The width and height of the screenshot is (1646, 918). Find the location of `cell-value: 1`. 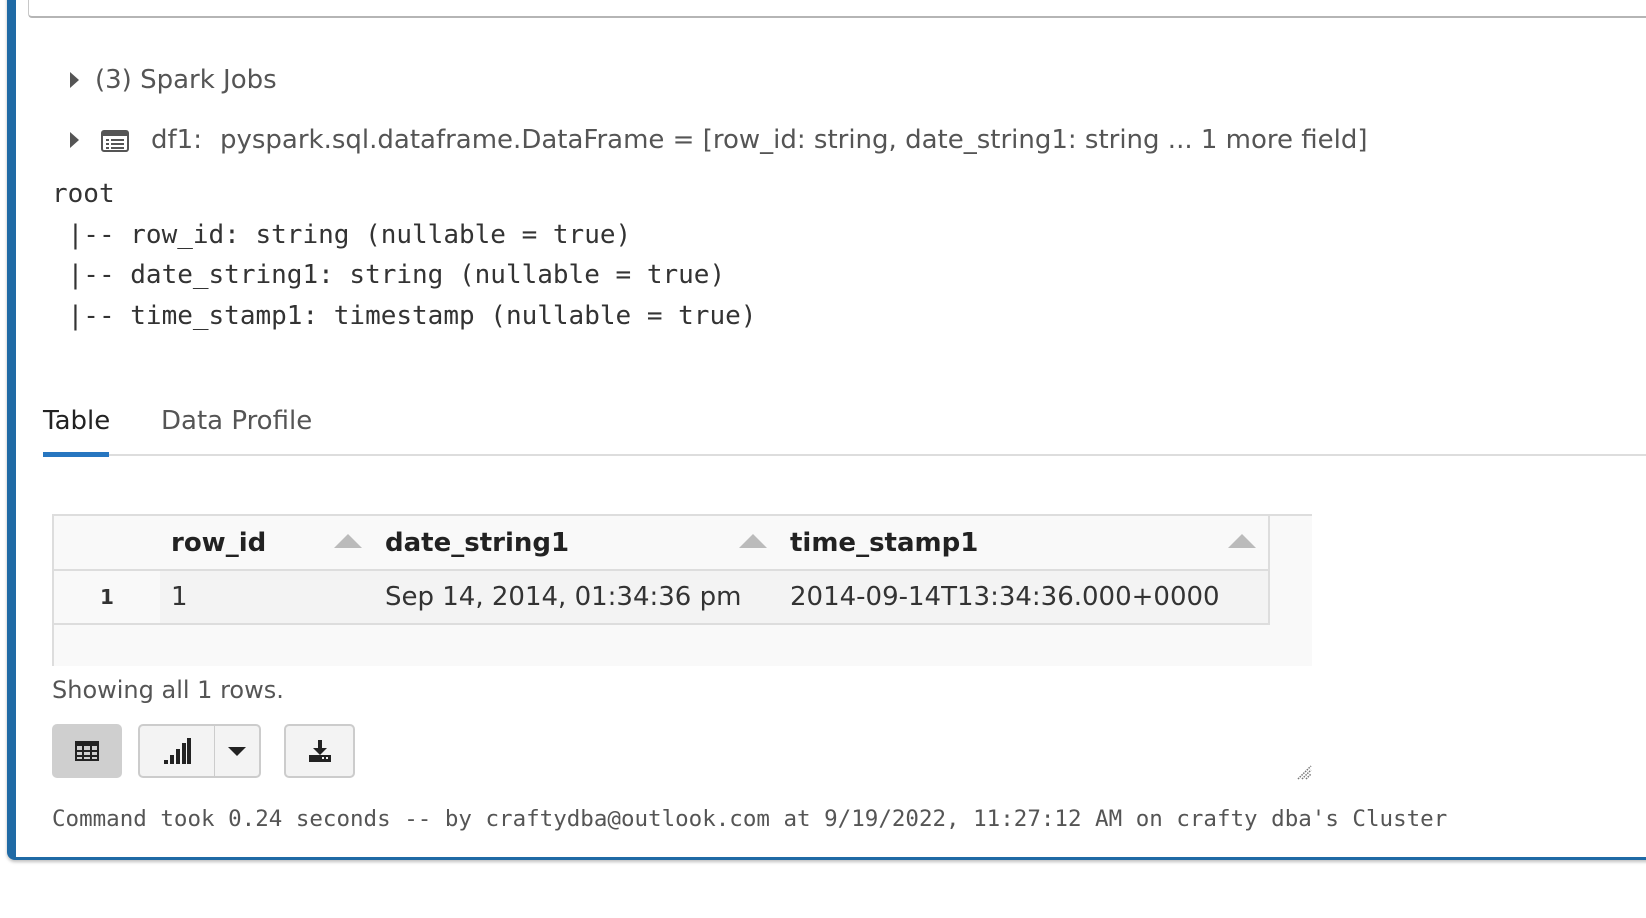

cell-value: 1 is located at coordinates (179, 597).